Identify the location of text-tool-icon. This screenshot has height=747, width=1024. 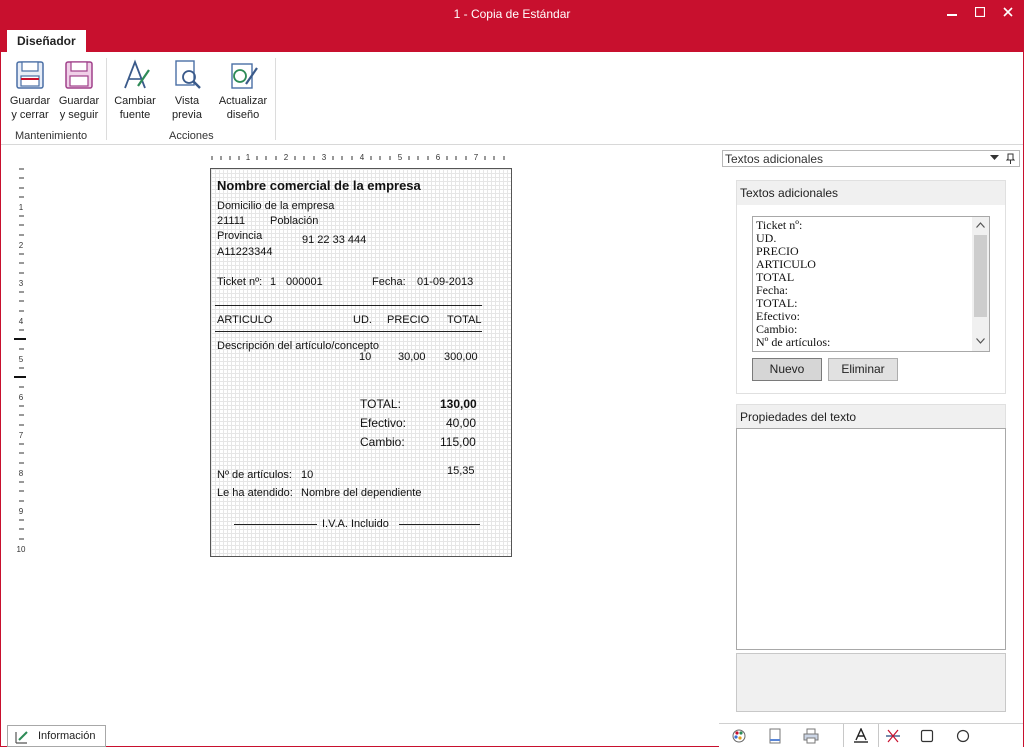
(861, 735).